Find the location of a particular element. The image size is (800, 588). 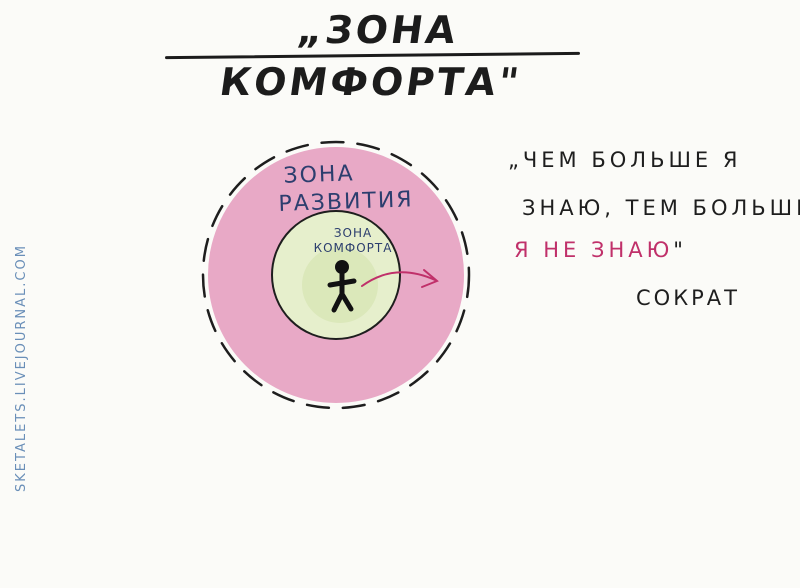

quote-author: СОКРАТ is located at coordinates (688, 298).